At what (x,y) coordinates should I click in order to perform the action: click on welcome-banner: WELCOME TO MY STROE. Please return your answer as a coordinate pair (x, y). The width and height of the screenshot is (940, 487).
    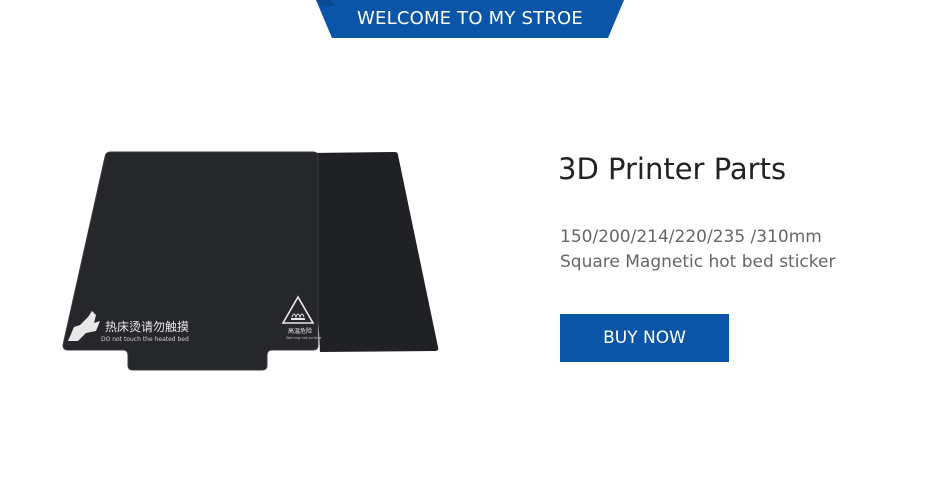
    Looking at the image, I should click on (470, 19).